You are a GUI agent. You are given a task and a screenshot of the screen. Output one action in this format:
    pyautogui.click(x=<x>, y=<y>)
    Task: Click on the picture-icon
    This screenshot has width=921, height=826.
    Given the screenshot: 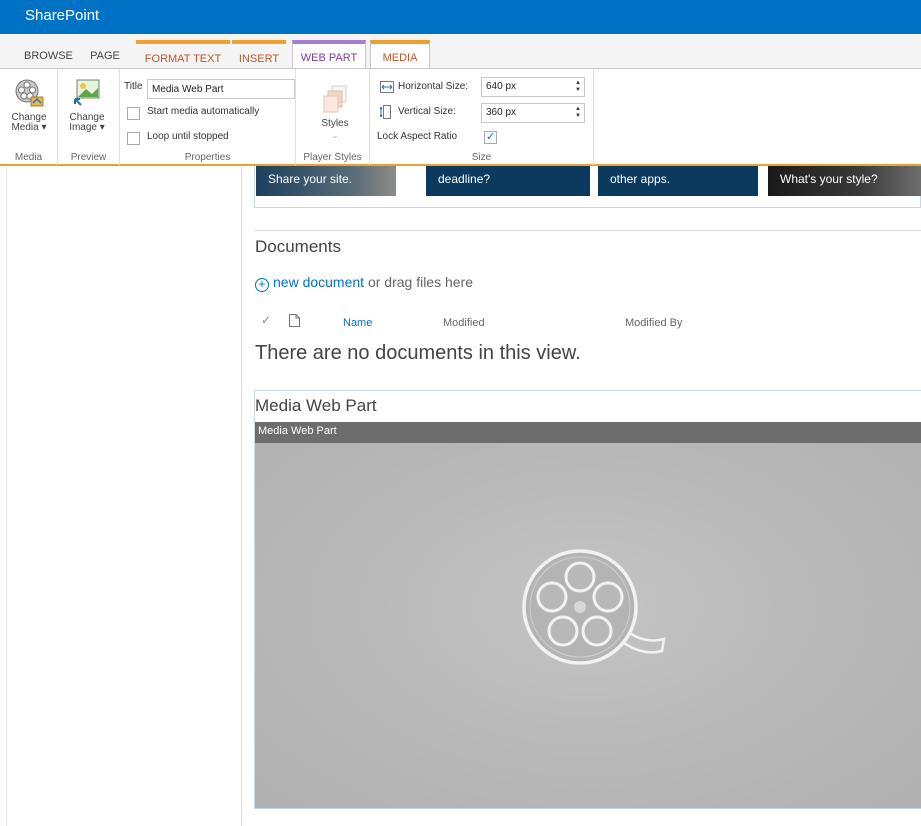 What is the action you would take?
    pyautogui.click(x=87, y=93)
    